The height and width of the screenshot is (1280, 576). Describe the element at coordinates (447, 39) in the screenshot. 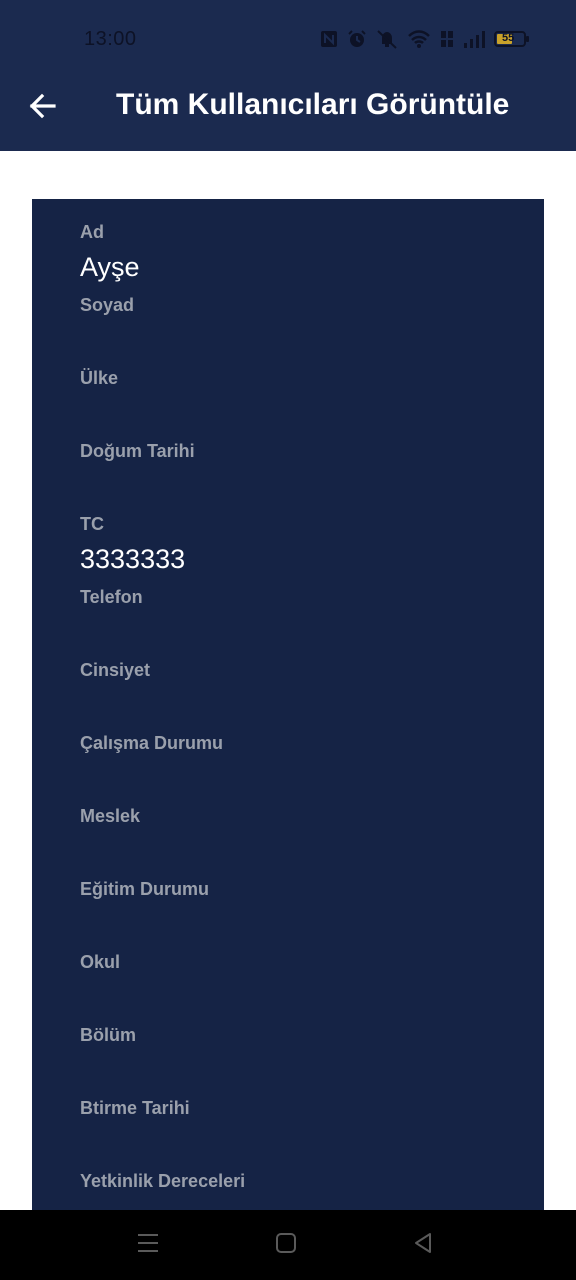

I see `volte-icon` at that location.